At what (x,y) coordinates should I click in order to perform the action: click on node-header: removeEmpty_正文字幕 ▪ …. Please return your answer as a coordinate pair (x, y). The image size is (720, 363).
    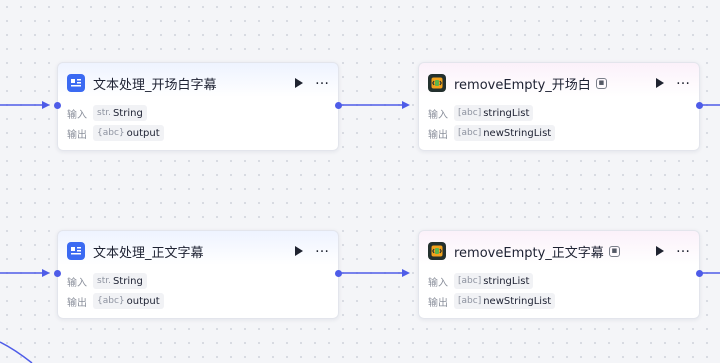
    Looking at the image, I should click on (559, 251).